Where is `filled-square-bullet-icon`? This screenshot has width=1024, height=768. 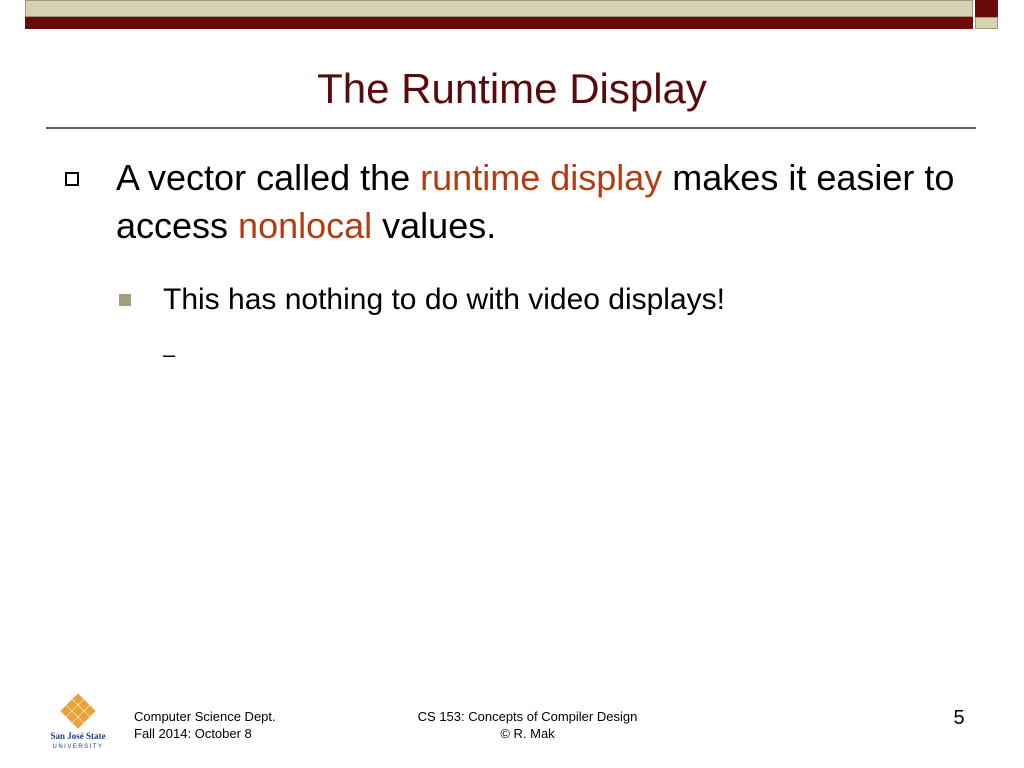
filled-square-bullet-icon is located at coordinates (125, 300).